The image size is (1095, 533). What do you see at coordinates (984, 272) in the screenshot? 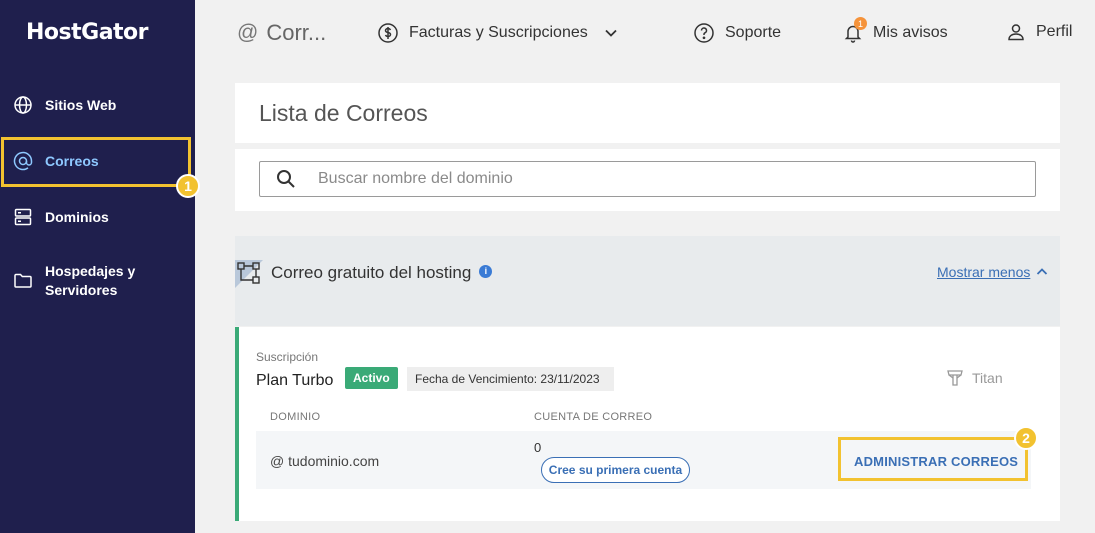
I see `mostrar-menos-label: Mostrar menos` at bounding box center [984, 272].